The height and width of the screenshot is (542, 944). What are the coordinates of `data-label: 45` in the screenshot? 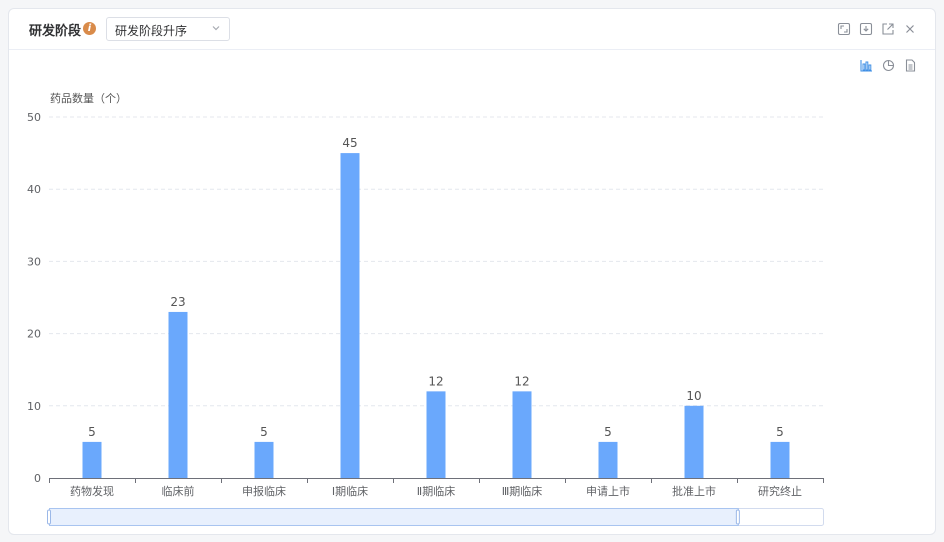 It's located at (349, 143).